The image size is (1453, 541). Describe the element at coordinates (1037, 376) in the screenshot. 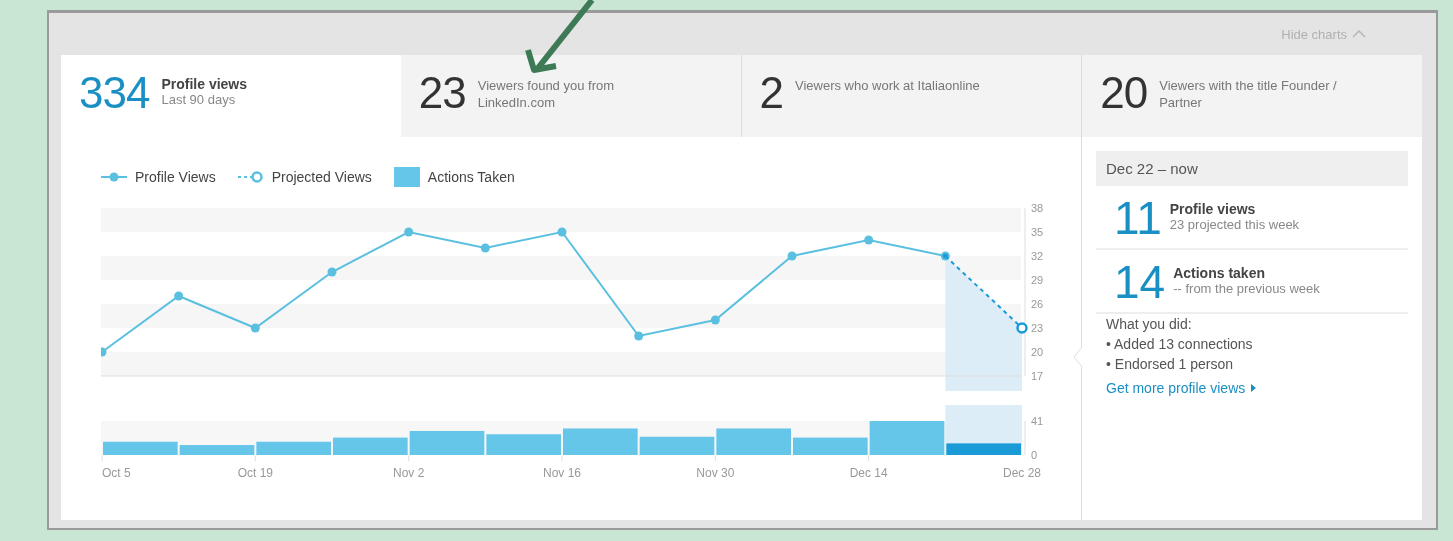

I see `y-tick-label: 17` at that location.